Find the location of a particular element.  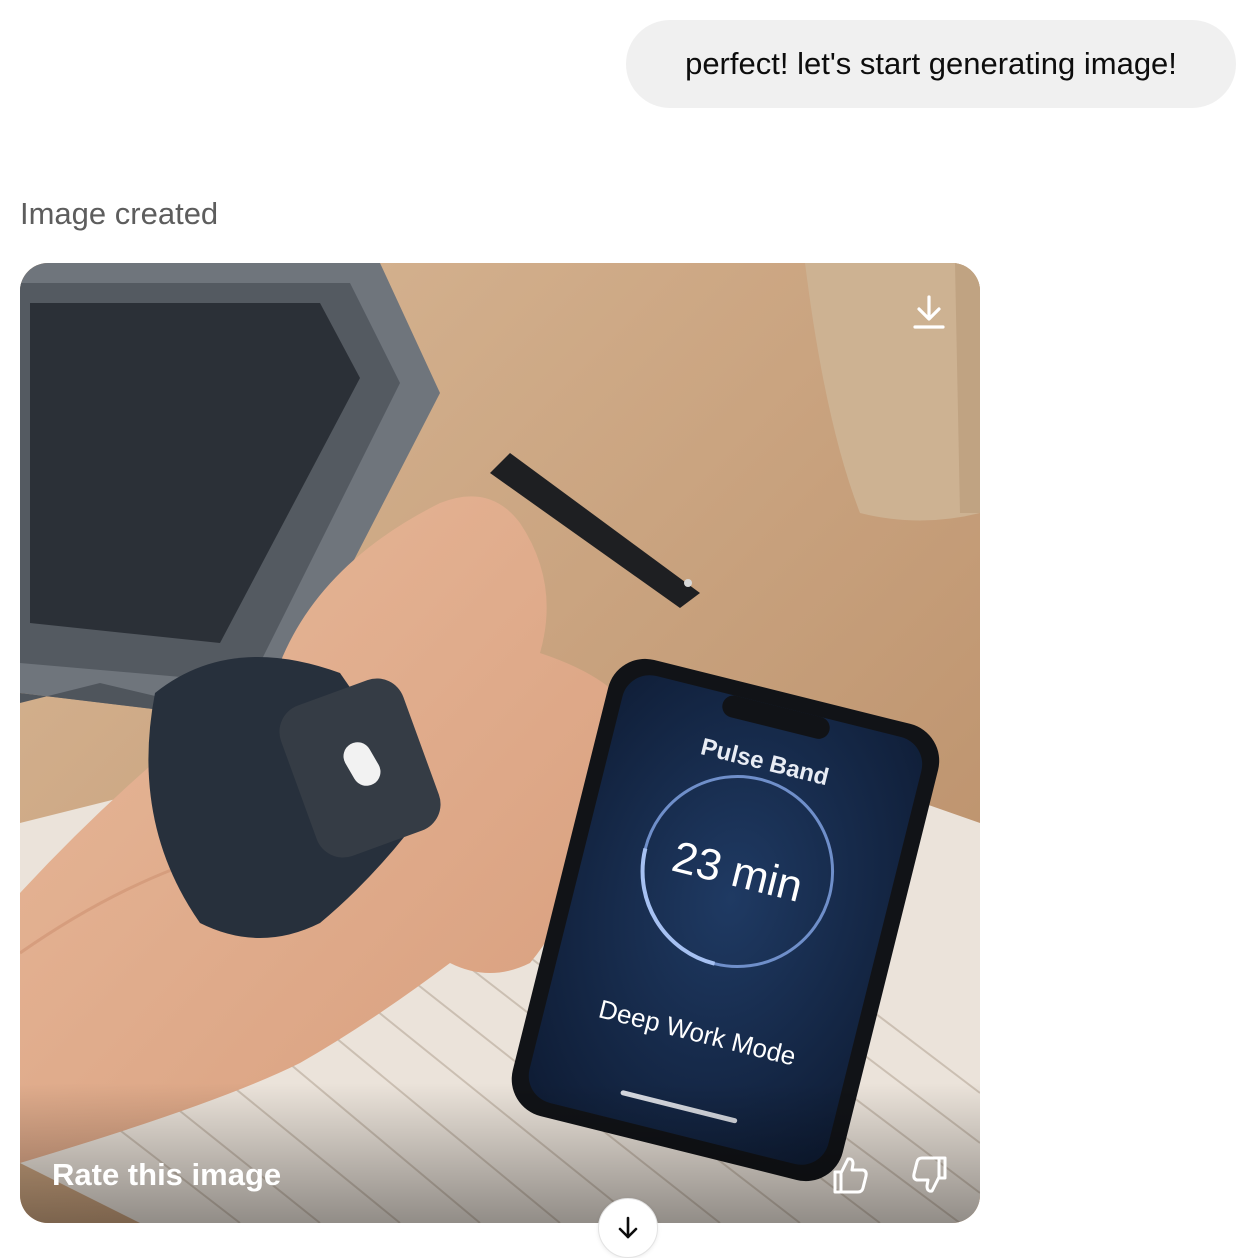

thumbs-up-icon is located at coordinates (850, 1175).